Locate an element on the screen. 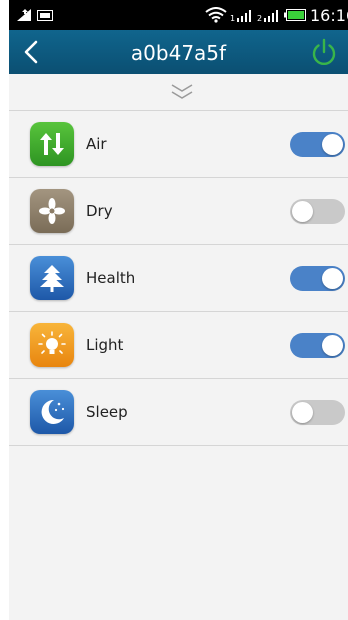  mode-icon-dry is located at coordinates (52, 211).